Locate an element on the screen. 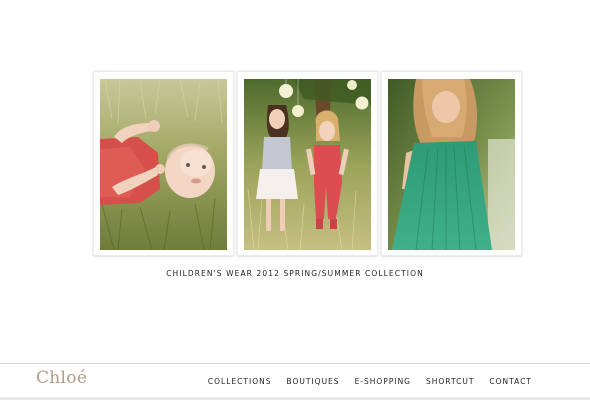  brand-logo: Chloé is located at coordinates (61, 378).